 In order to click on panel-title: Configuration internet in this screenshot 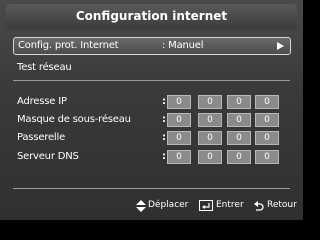, I will do `click(151, 16)`.